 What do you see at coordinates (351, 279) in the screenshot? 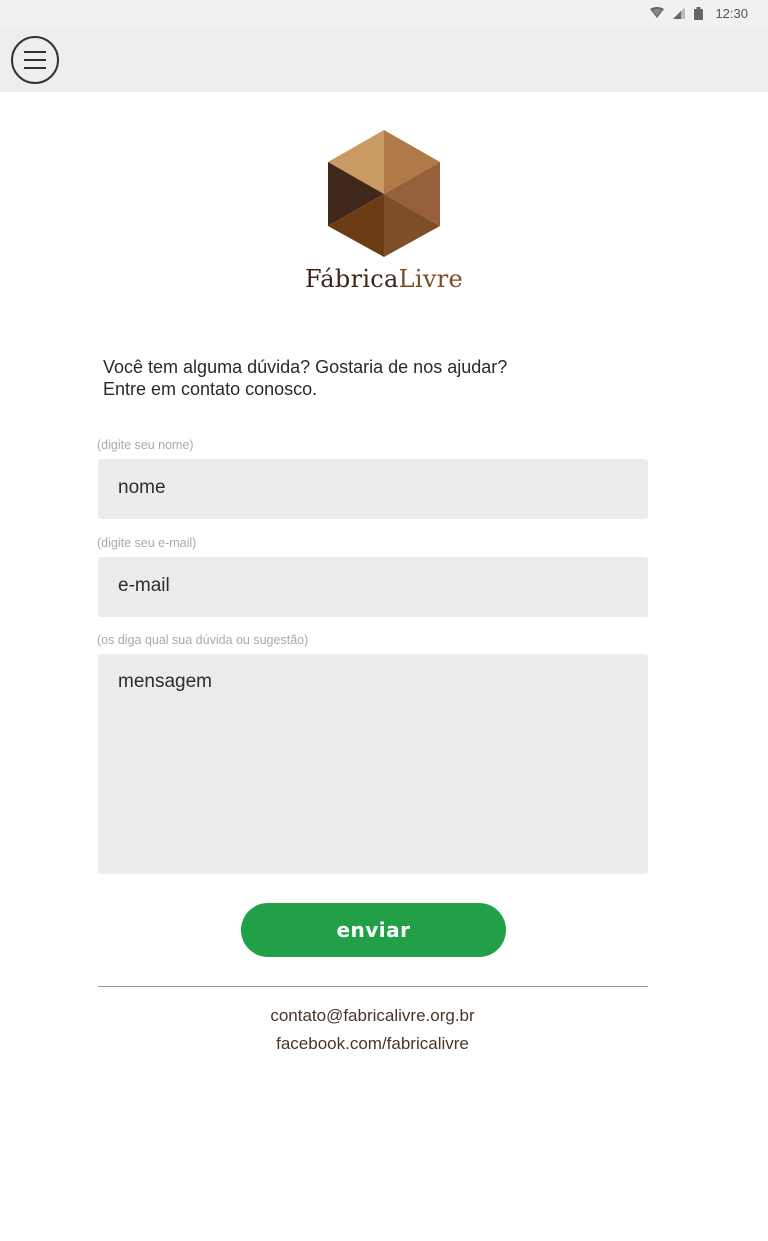
I see `brand-name-part1: Fábrica` at bounding box center [351, 279].